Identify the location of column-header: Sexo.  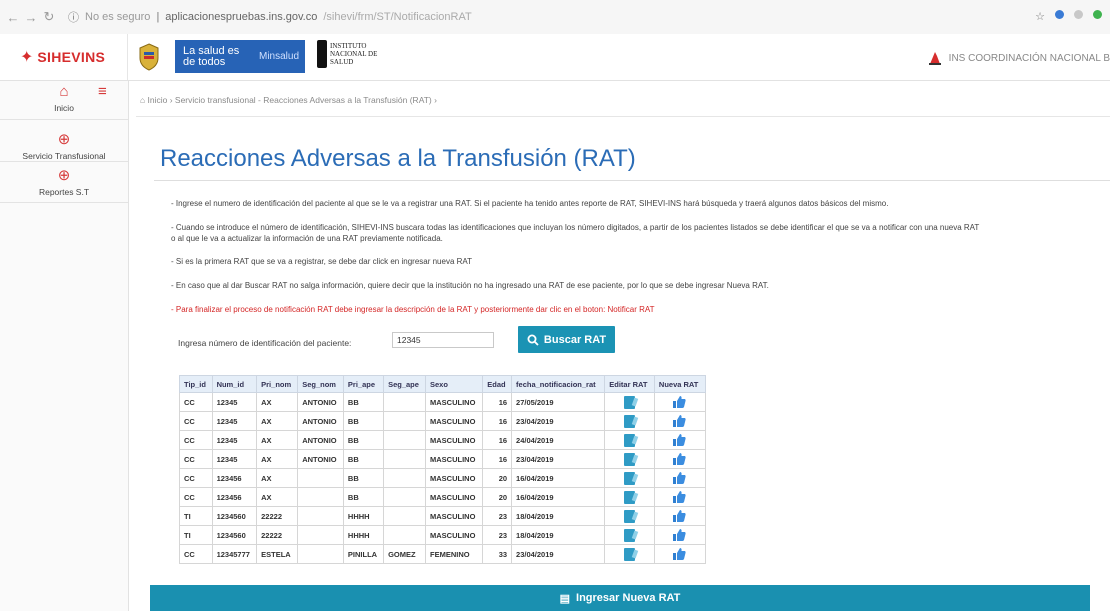
(454, 384).